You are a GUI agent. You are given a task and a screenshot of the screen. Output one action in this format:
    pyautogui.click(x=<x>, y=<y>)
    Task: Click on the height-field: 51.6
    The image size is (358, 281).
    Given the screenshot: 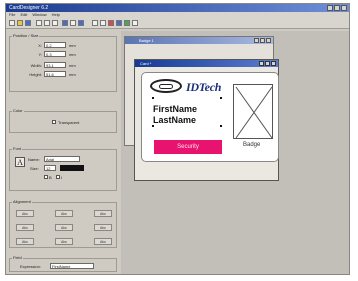 What is the action you would take?
    pyautogui.click(x=55, y=74)
    